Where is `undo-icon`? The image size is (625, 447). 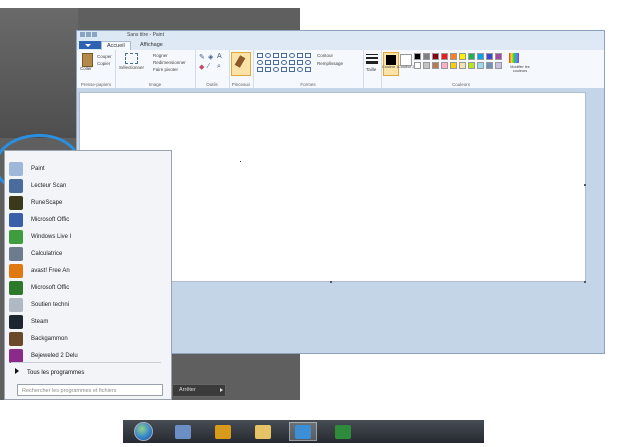
undo-icon is located at coordinates (88, 34).